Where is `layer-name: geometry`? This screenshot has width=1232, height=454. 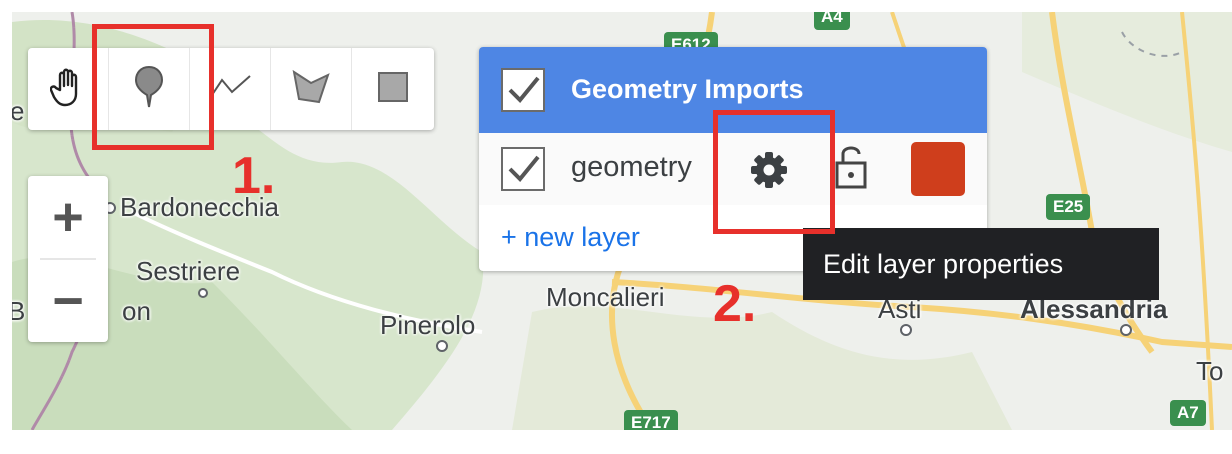
layer-name: geometry is located at coordinates (631, 167).